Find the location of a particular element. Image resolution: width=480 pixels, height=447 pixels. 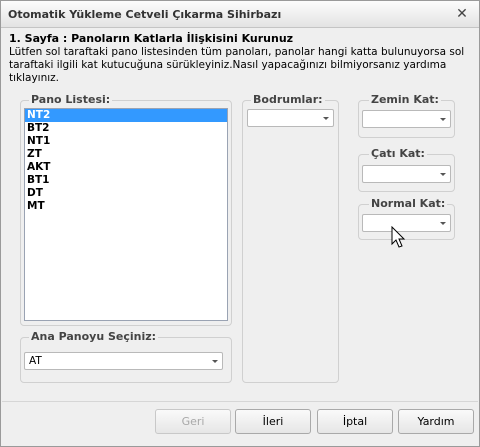

ana-pano-label: Ana Panoyu Seçiniz: is located at coordinates (94, 336).